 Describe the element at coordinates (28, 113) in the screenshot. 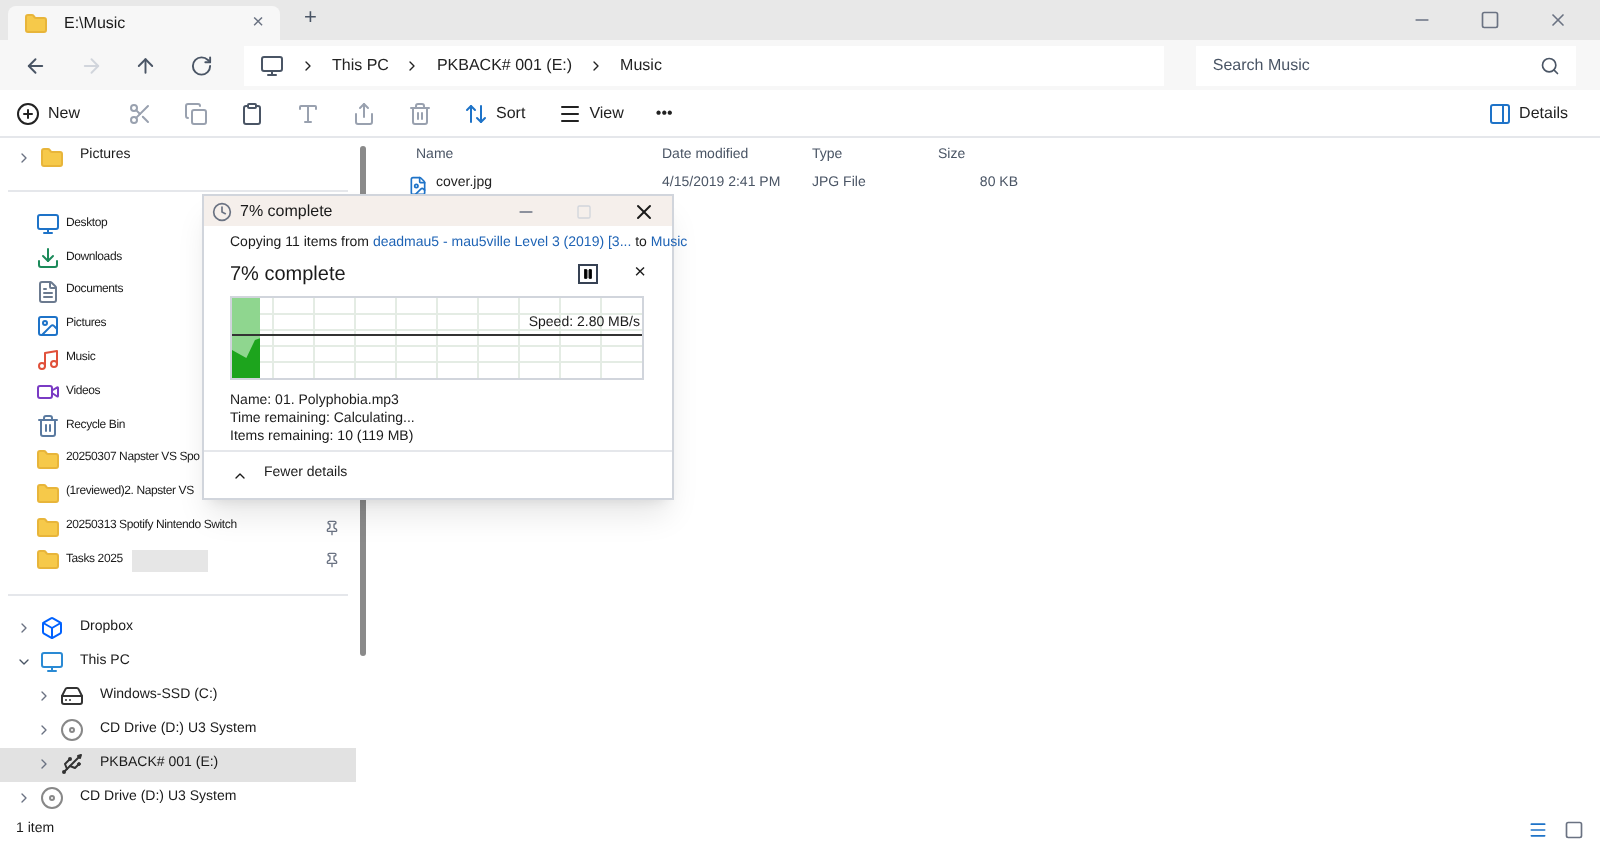

I see `plus-icon` at that location.